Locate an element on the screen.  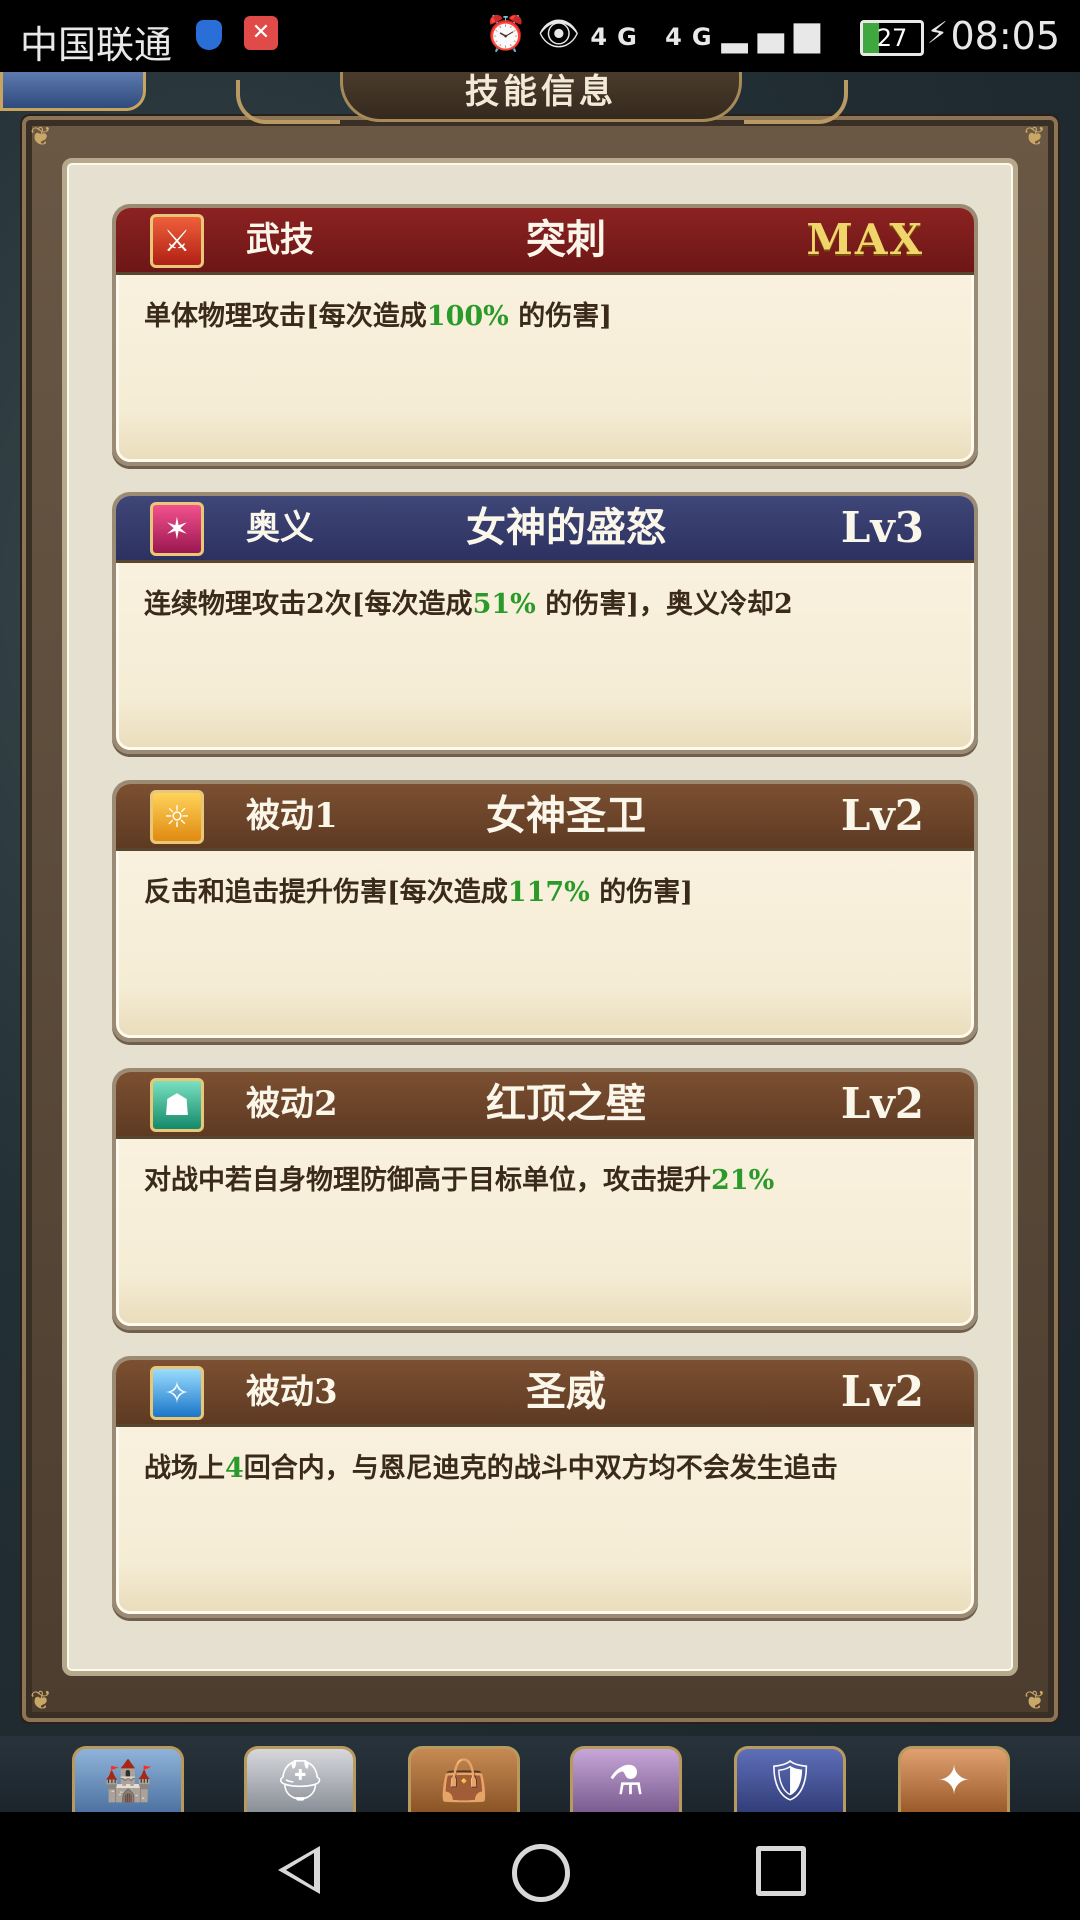
recent-apps-icon is located at coordinates (781, 1871).